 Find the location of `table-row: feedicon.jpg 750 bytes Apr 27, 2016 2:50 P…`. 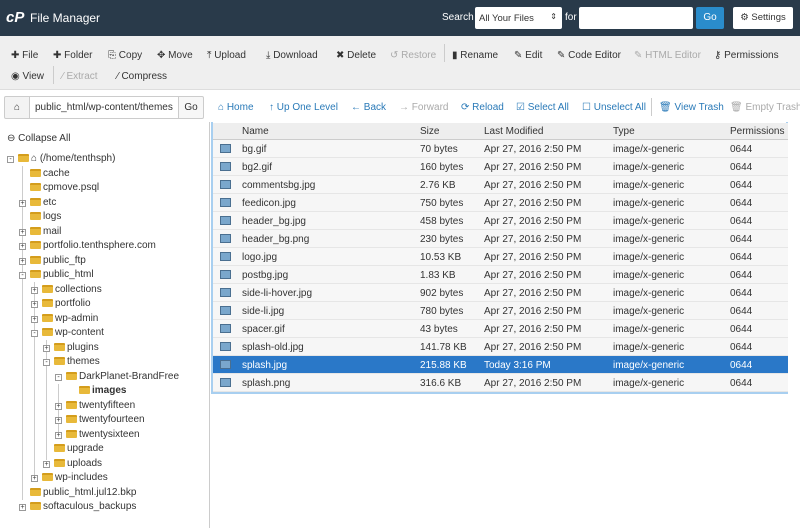

table-row: feedicon.jpg 750 bytes Apr 27, 2016 2:50 P… is located at coordinates (500, 203).